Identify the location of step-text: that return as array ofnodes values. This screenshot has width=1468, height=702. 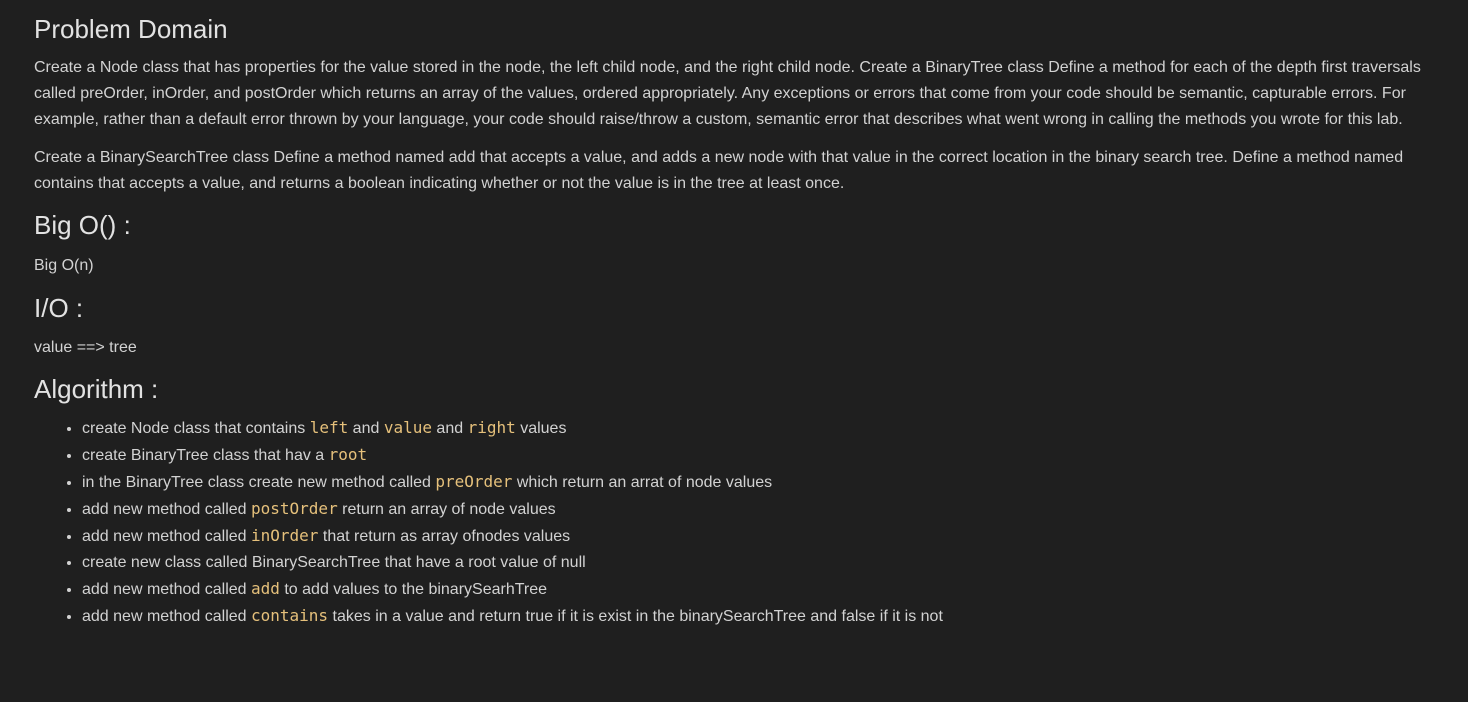
(444, 536).